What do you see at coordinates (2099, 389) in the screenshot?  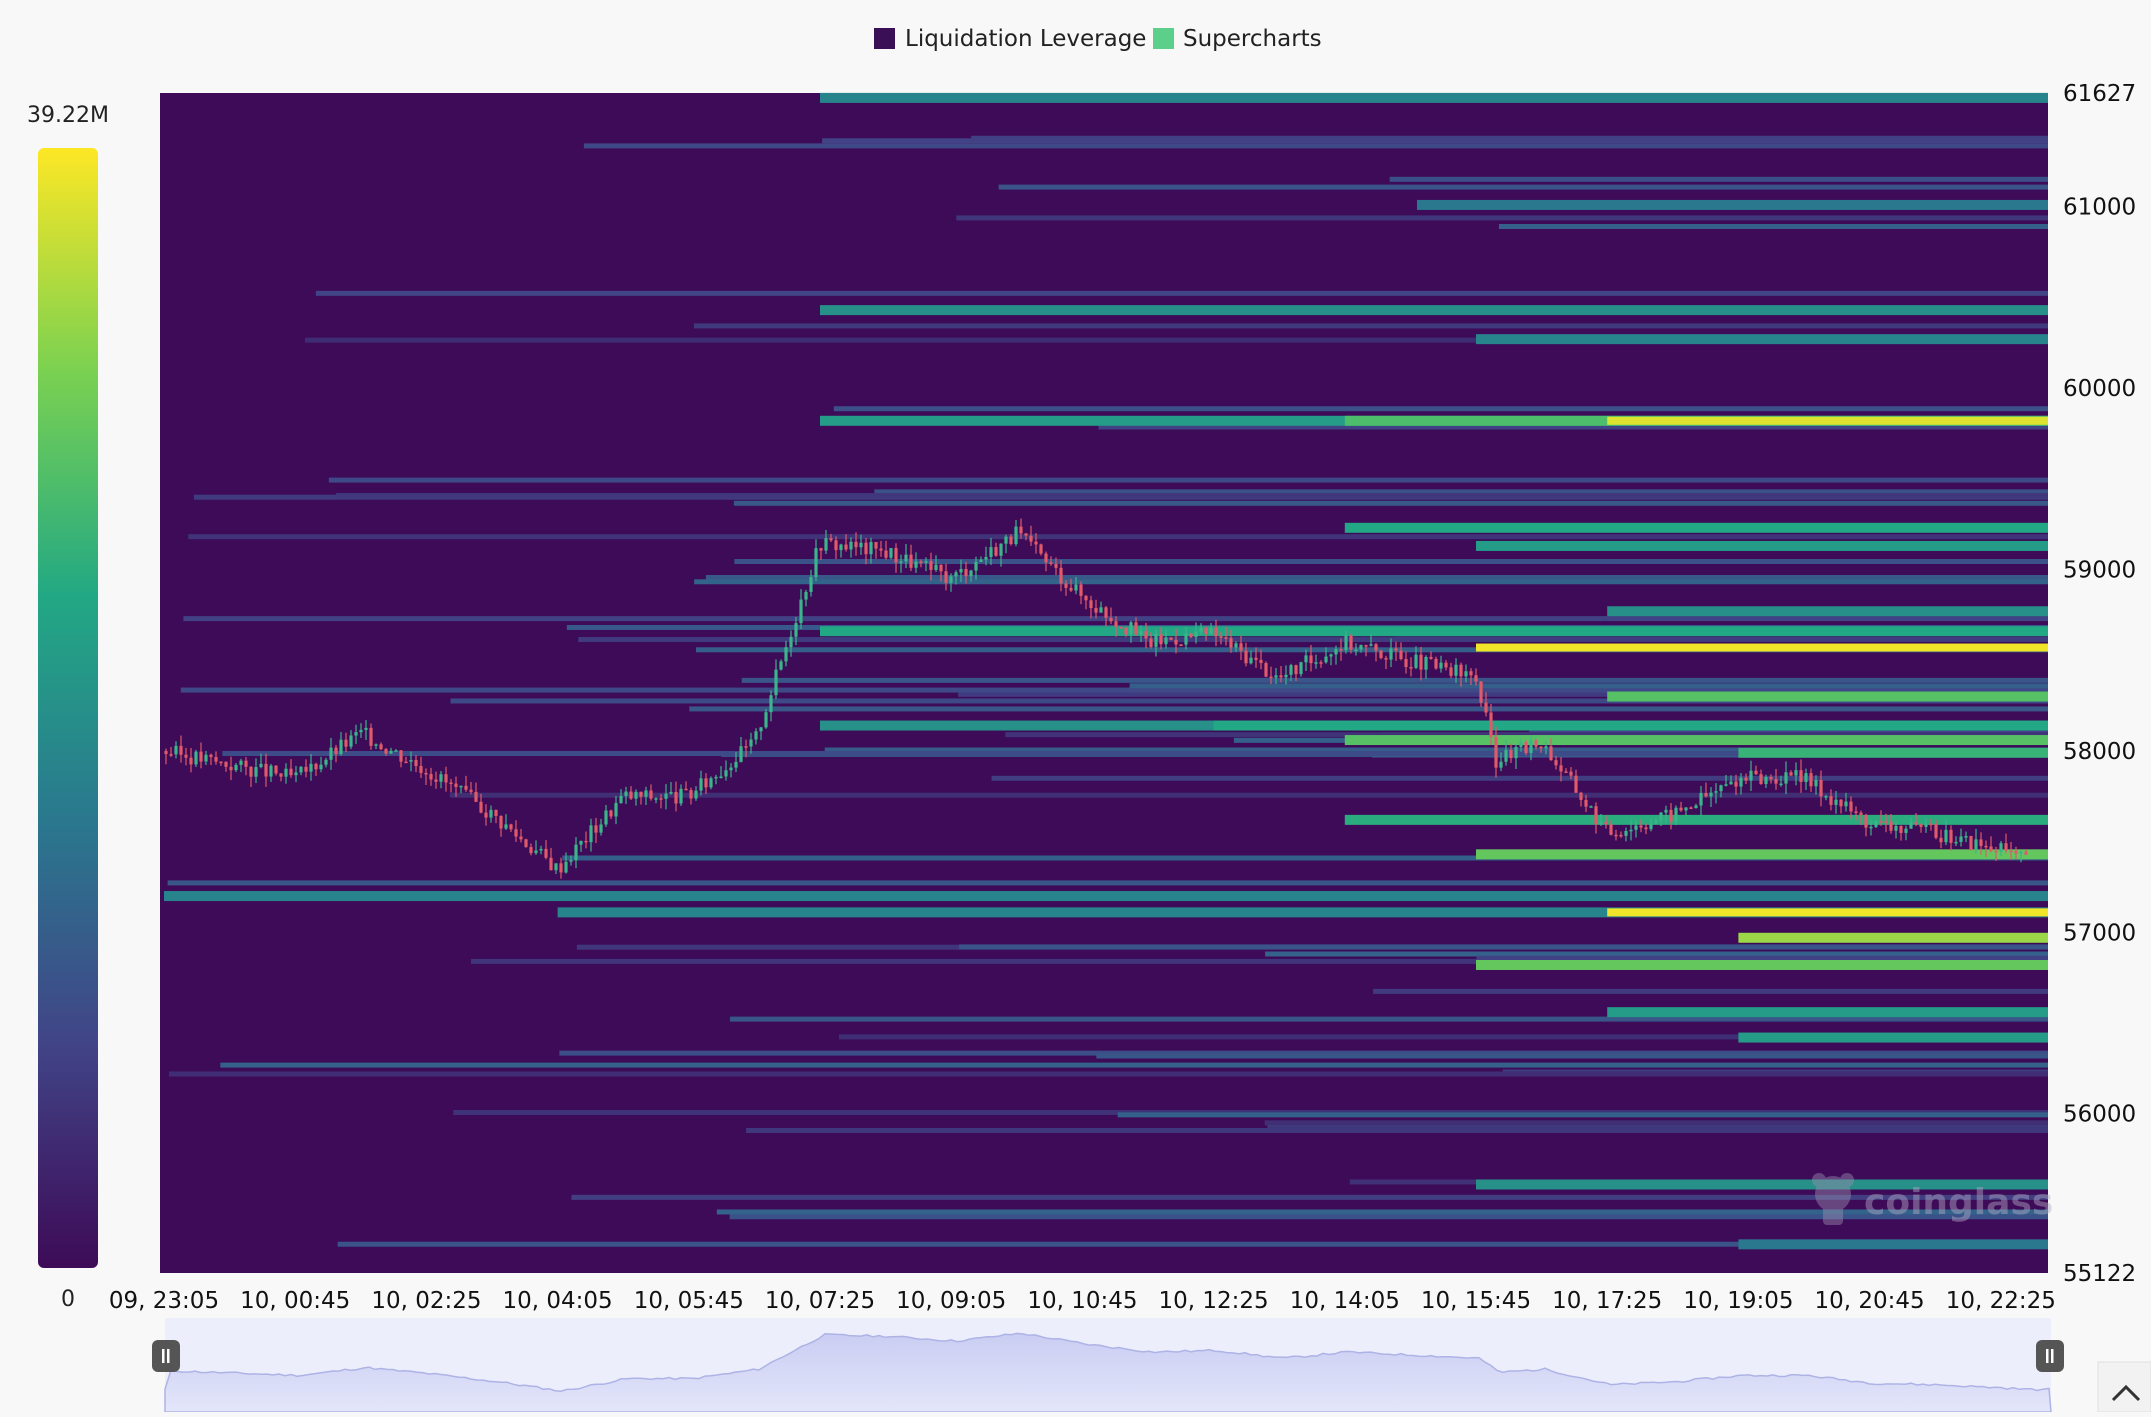 I see `y-tick-label: 60000` at bounding box center [2099, 389].